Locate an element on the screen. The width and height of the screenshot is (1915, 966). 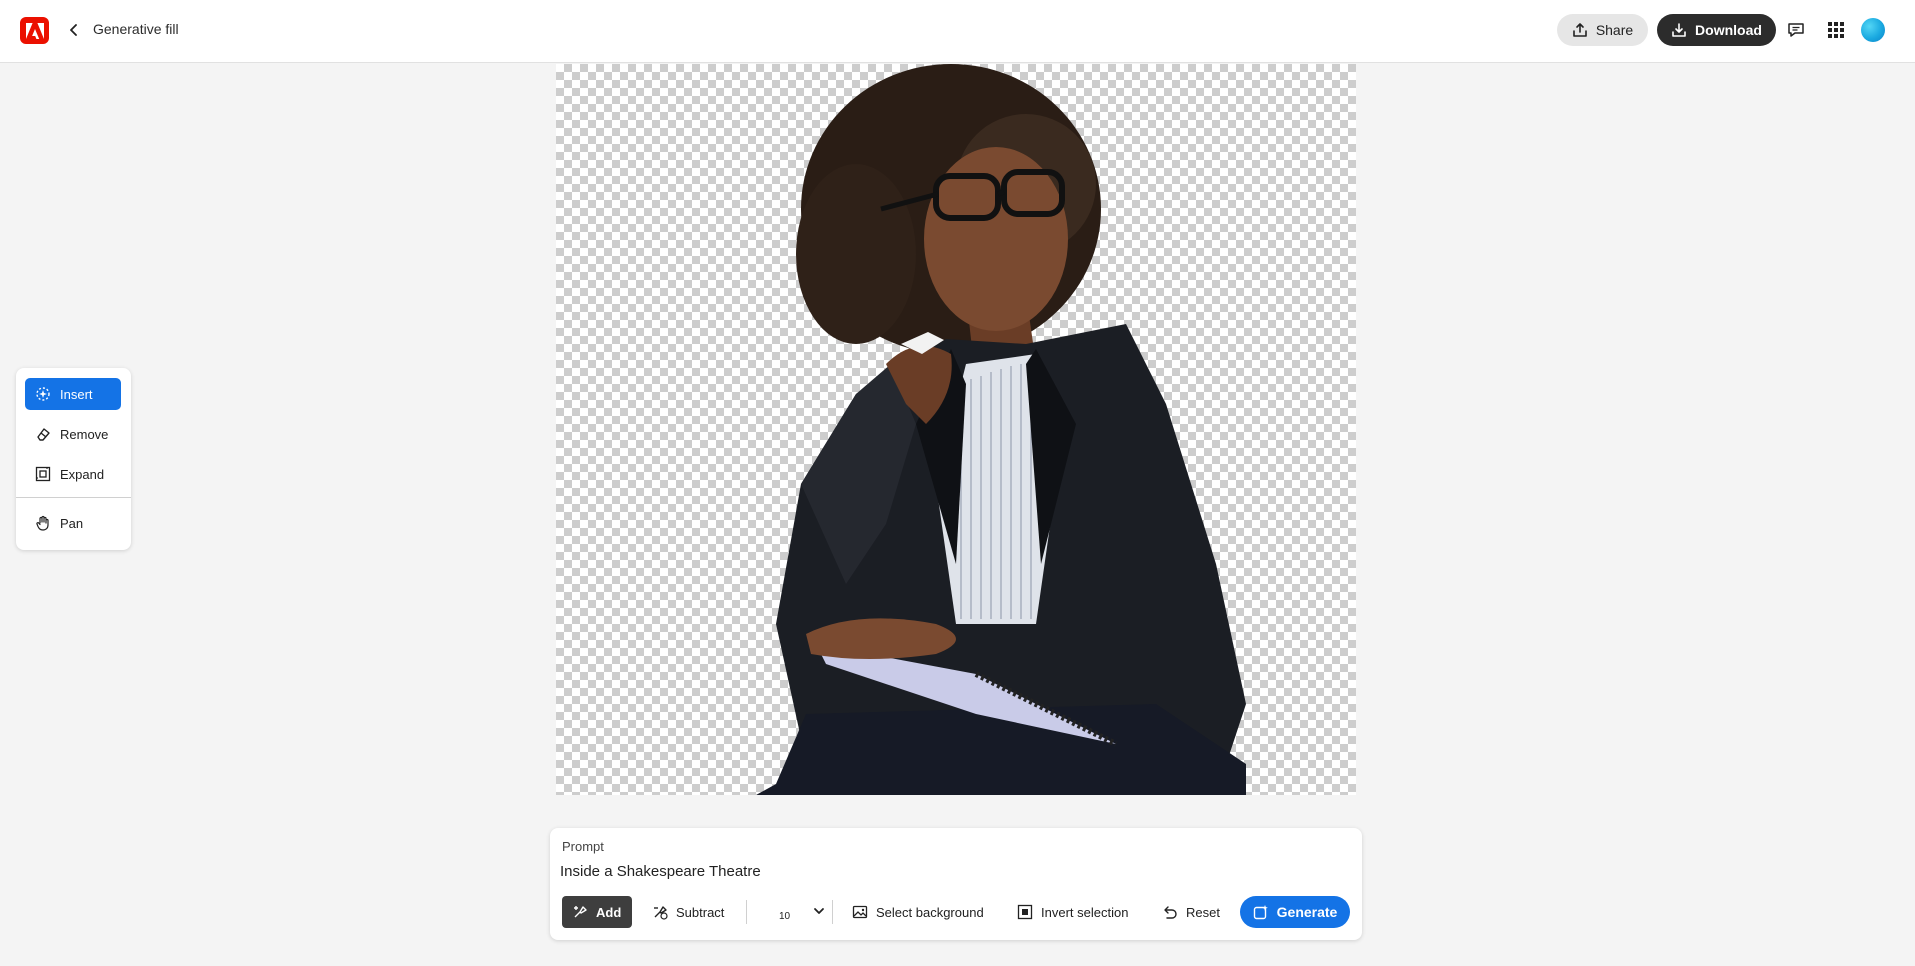
chevron-down-icon is located at coordinates (819, 911).